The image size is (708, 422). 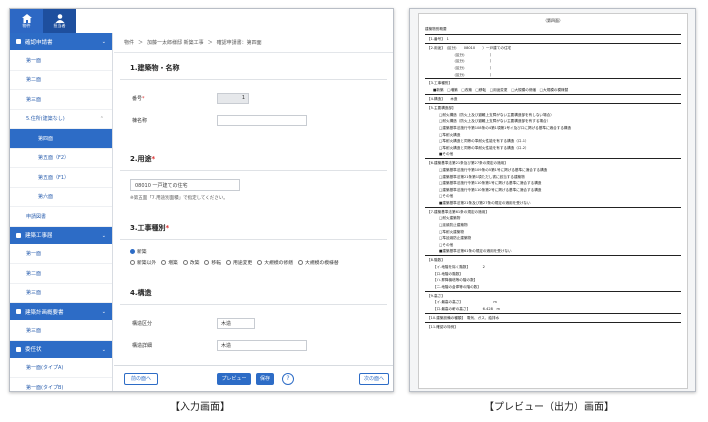 I want to click on save-button: 保存, so click(x=265, y=378).